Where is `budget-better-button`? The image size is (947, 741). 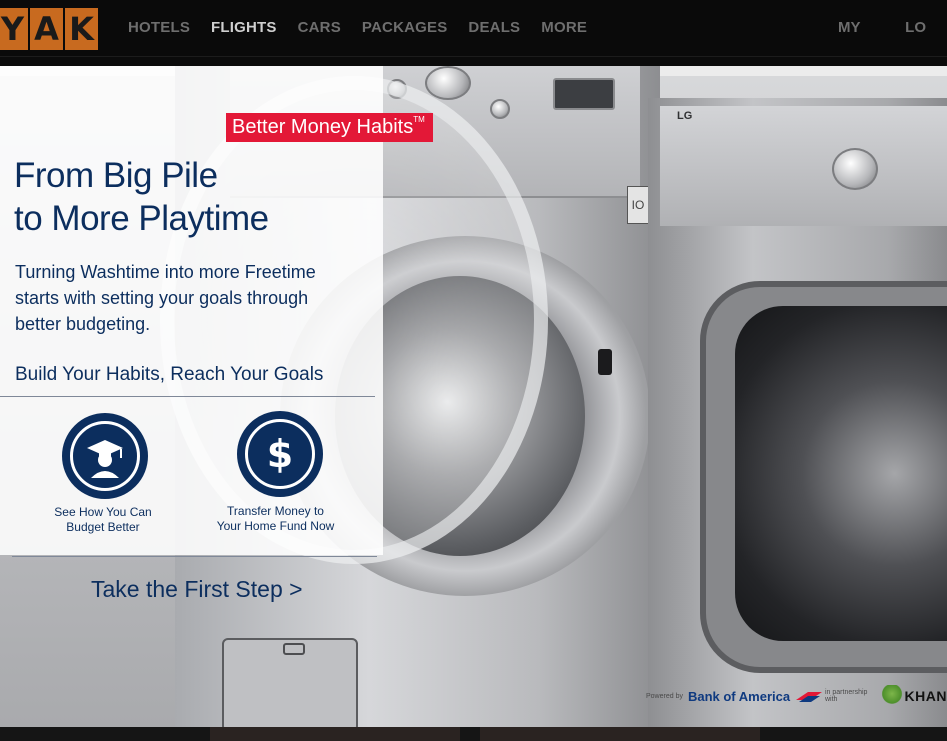
budget-better-button is located at coordinates (105, 456).